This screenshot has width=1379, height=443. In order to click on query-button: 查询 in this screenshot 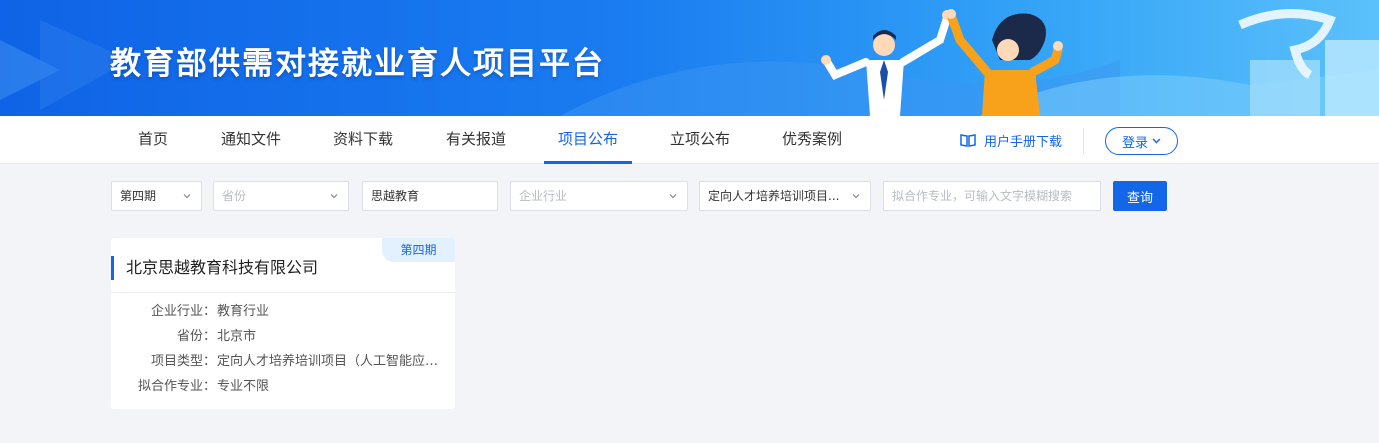, I will do `click(1140, 196)`.